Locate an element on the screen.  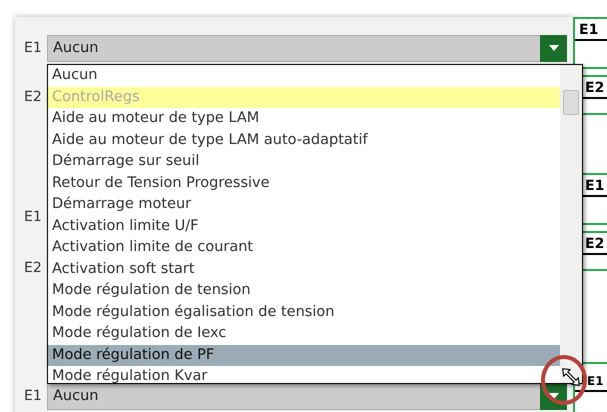
dropdown-option: Démarrage moteur is located at coordinates (304, 205).